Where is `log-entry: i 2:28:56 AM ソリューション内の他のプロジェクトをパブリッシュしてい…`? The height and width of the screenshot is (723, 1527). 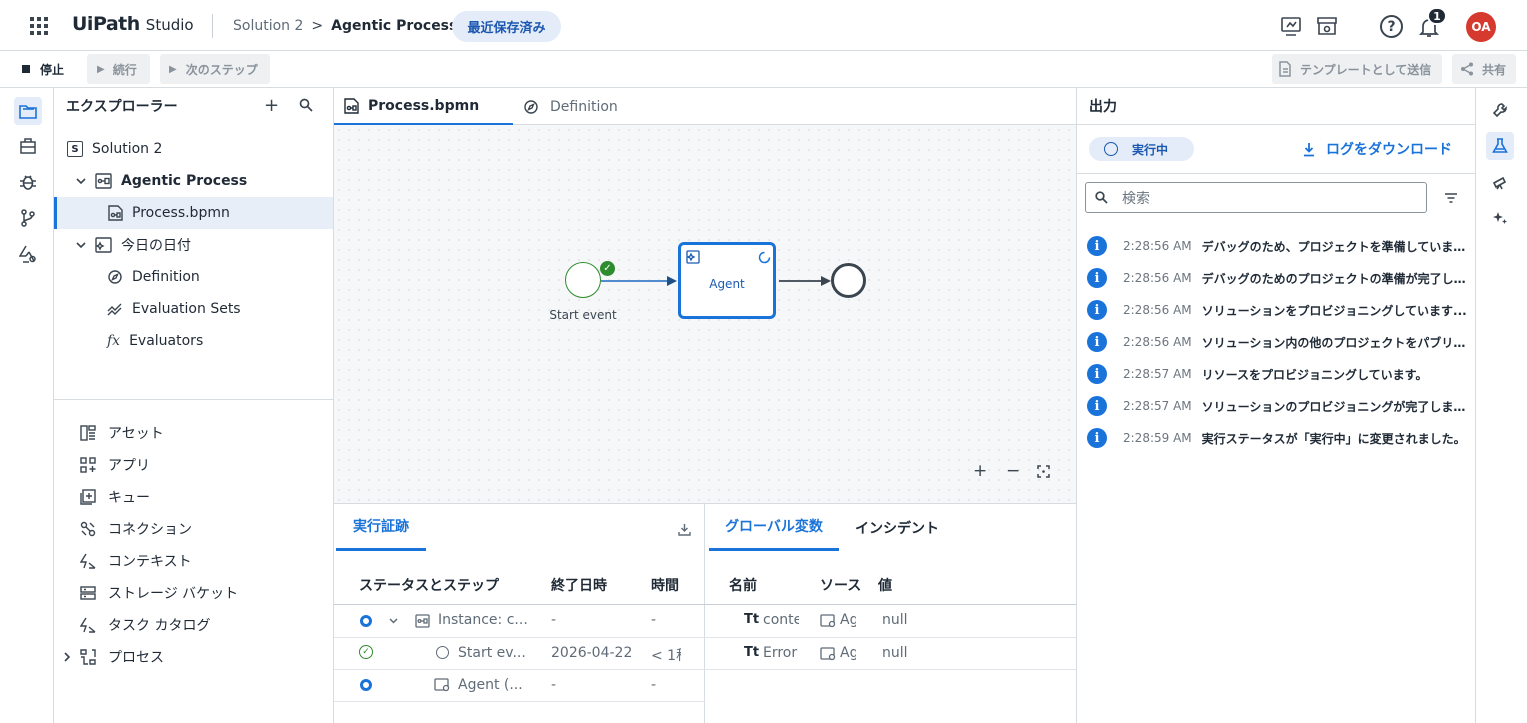 log-entry: i 2:28:56 AM ソリューション内の他のプロジェクトをパブリッシュしてい… is located at coordinates (1277, 342).